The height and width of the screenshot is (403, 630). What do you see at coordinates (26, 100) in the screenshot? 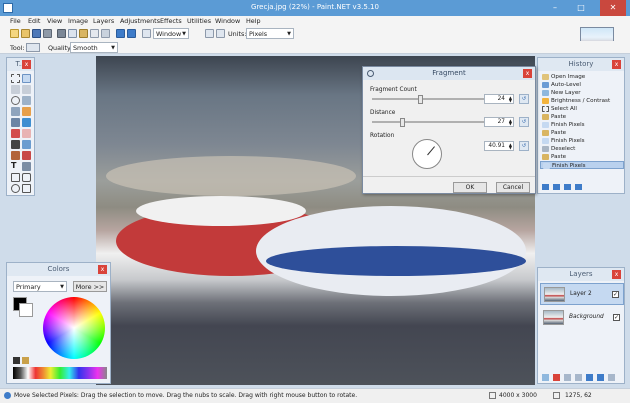
I see `zoom-tool-icon` at bounding box center [26, 100].